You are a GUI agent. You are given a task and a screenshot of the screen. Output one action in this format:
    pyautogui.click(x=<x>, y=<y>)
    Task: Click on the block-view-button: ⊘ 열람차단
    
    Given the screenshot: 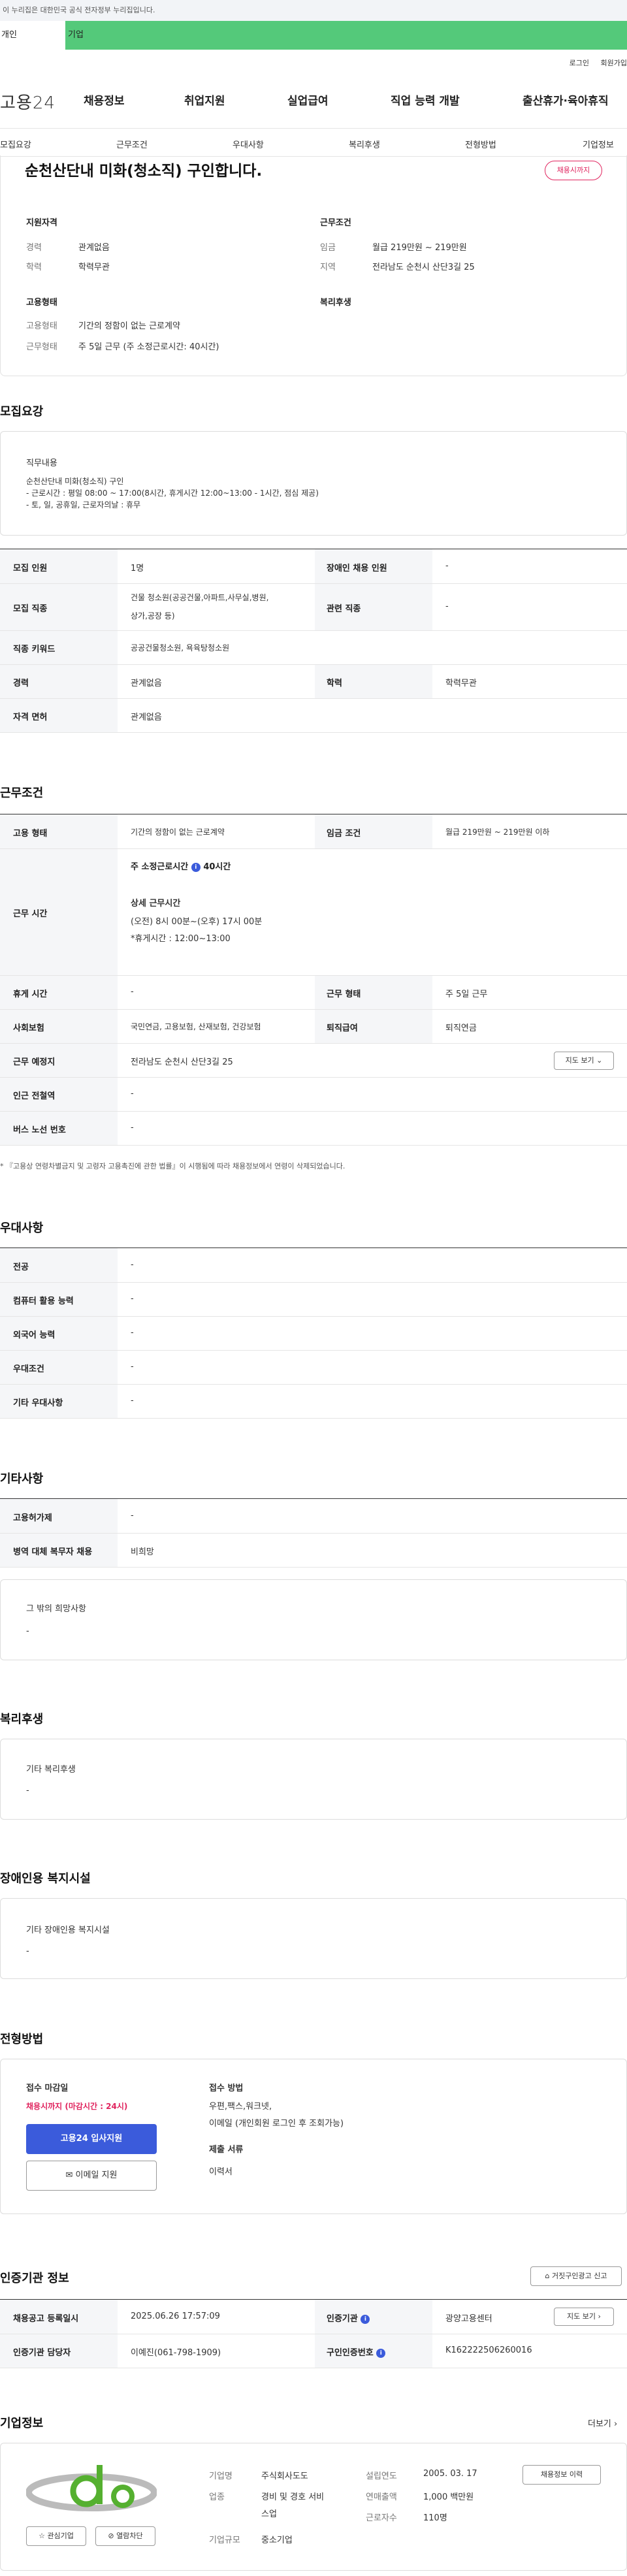 What is the action you would take?
    pyautogui.click(x=125, y=2536)
    